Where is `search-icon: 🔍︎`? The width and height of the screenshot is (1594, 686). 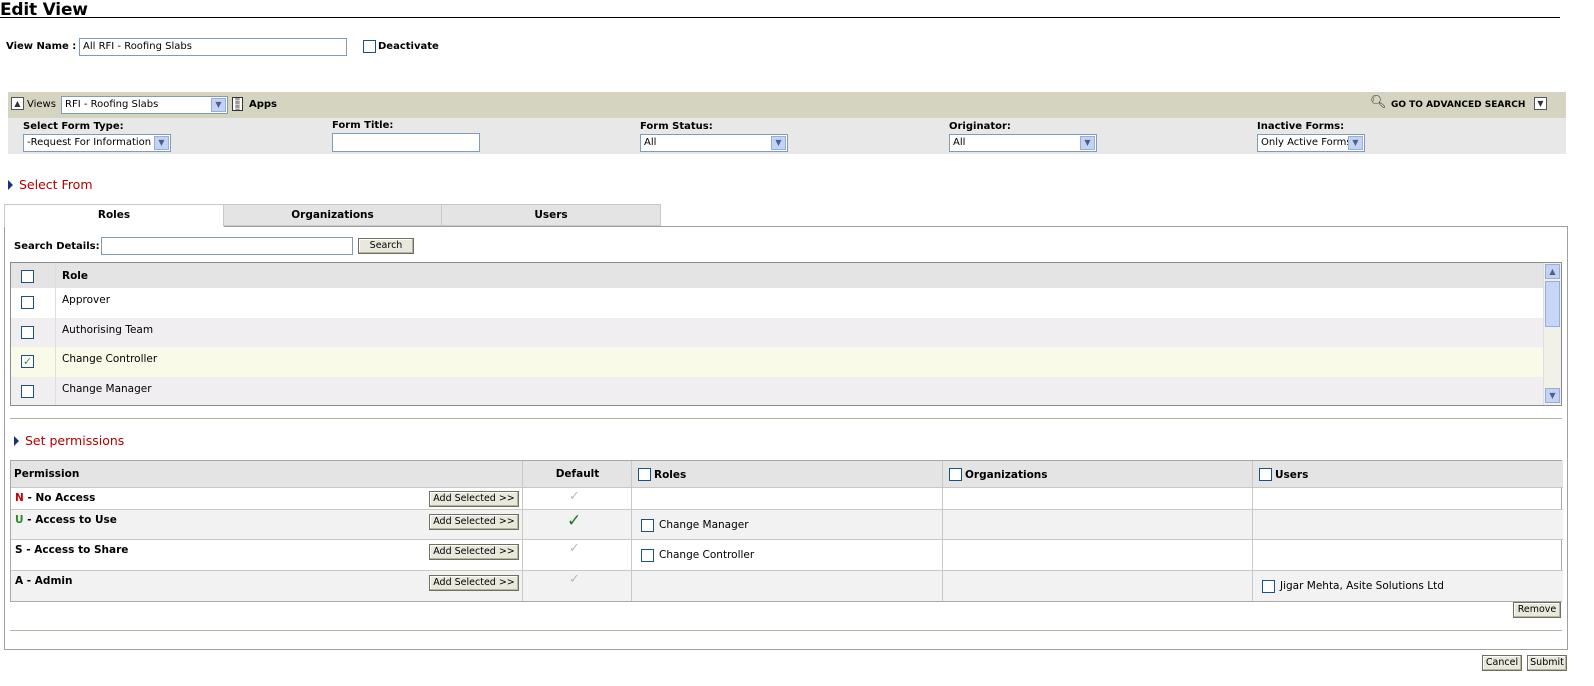
search-icon: 🔍︎ is located at coordinates (1378, 102).